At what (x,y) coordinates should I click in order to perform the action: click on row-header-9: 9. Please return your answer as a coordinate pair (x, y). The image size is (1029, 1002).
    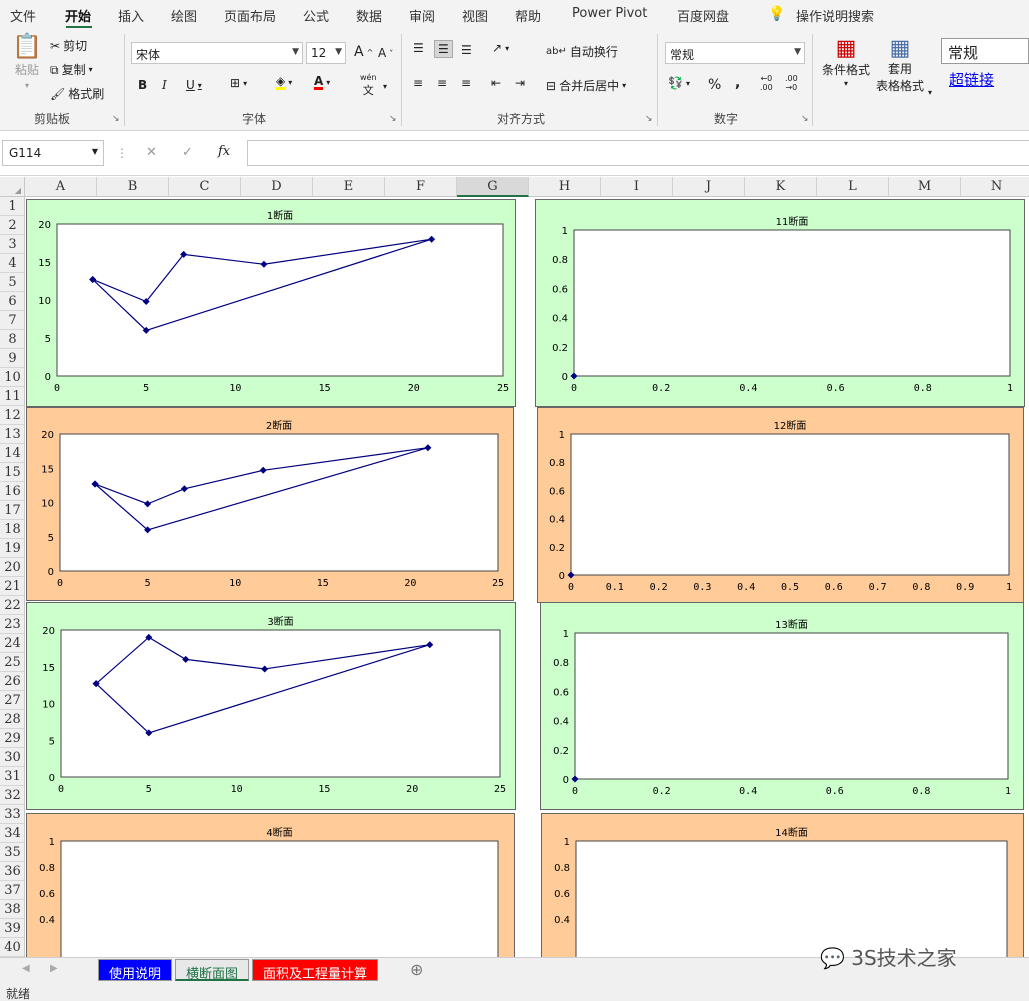
    Looking at the image, I should click on (12, 358).